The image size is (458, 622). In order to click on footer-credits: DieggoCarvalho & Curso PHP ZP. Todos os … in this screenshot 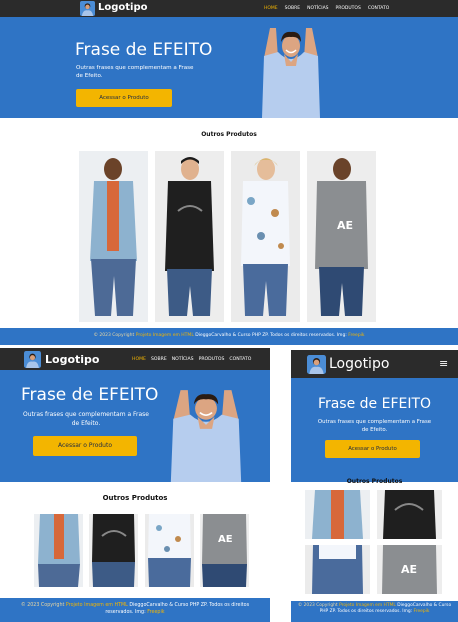, I will do `click(265, 335)`.